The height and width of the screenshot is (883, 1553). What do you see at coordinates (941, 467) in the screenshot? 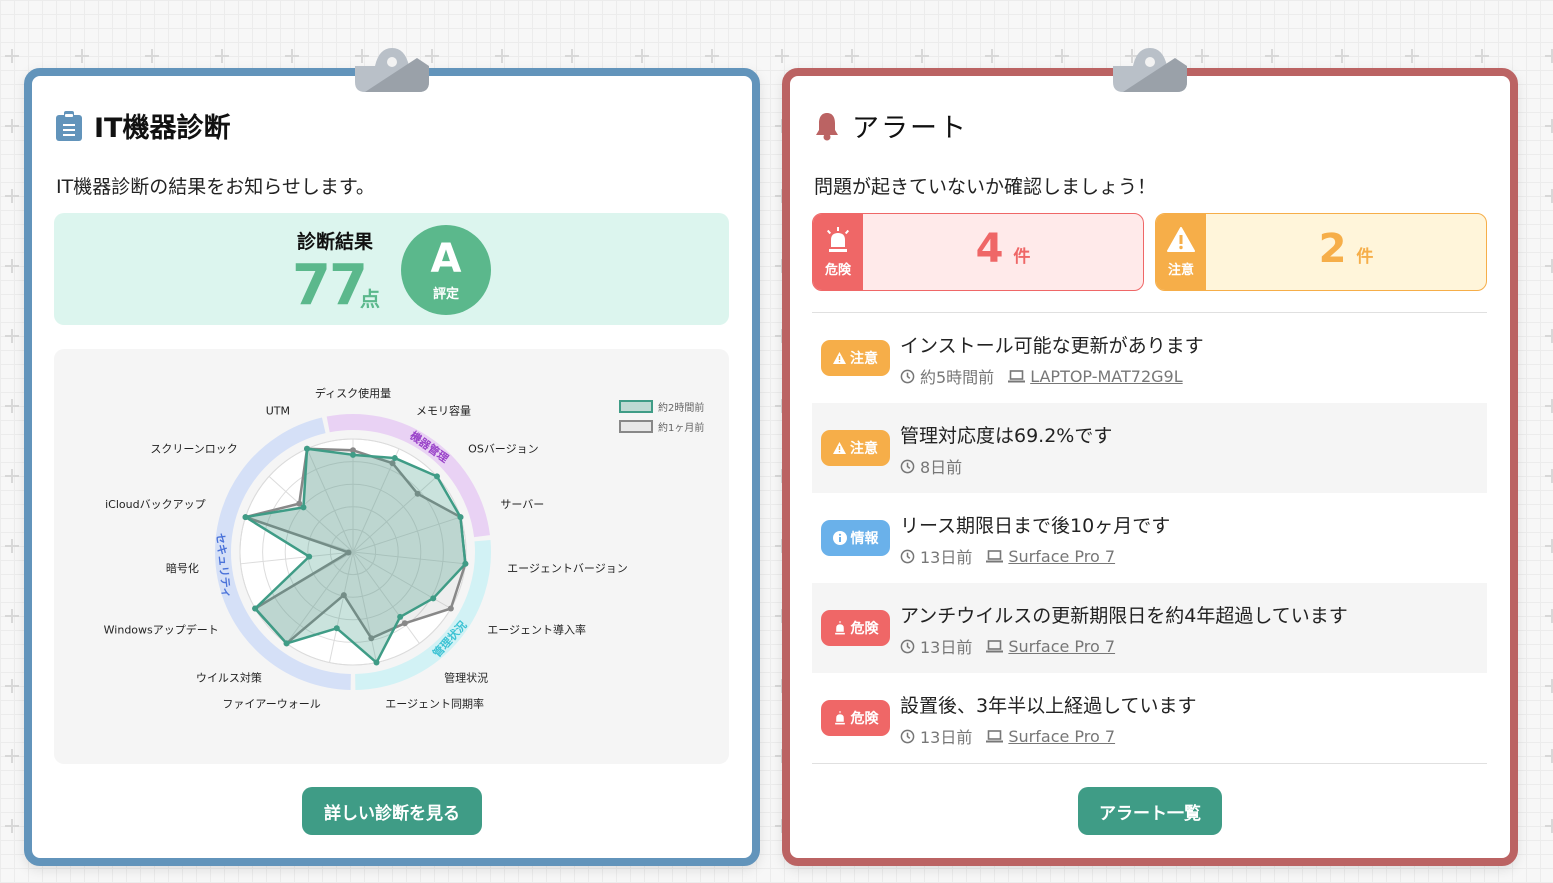
I see `alert-time: 8日前` at bounding box center [941, 467].